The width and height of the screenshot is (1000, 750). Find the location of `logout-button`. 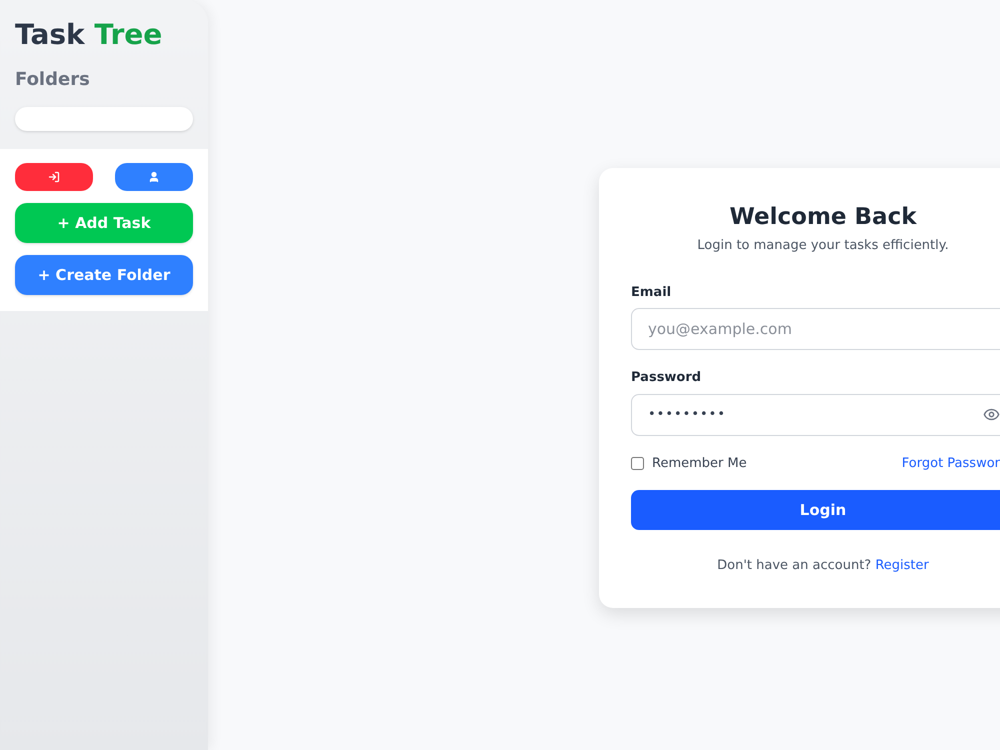

logout-button is located at coordinates (54, 177).